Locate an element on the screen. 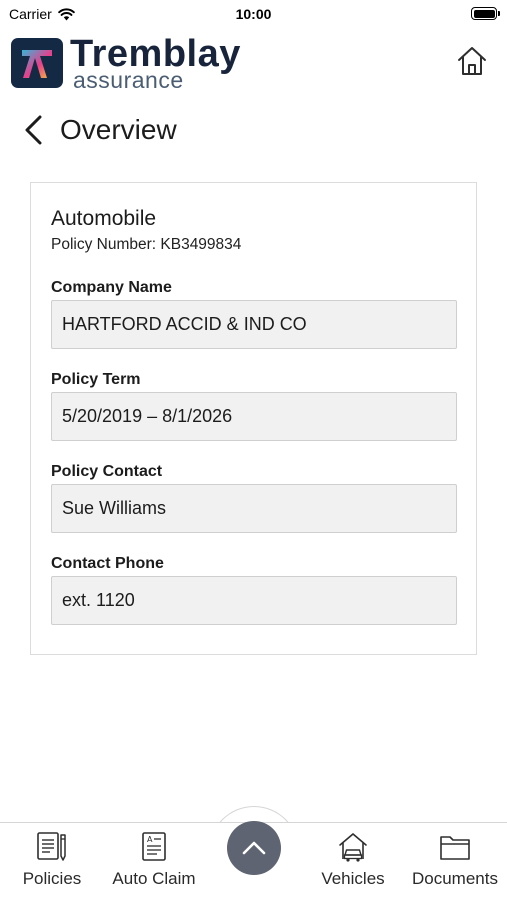 This screenshot has width=507, height=900. page-title-row: Overview is located at coordinates (99, 130).